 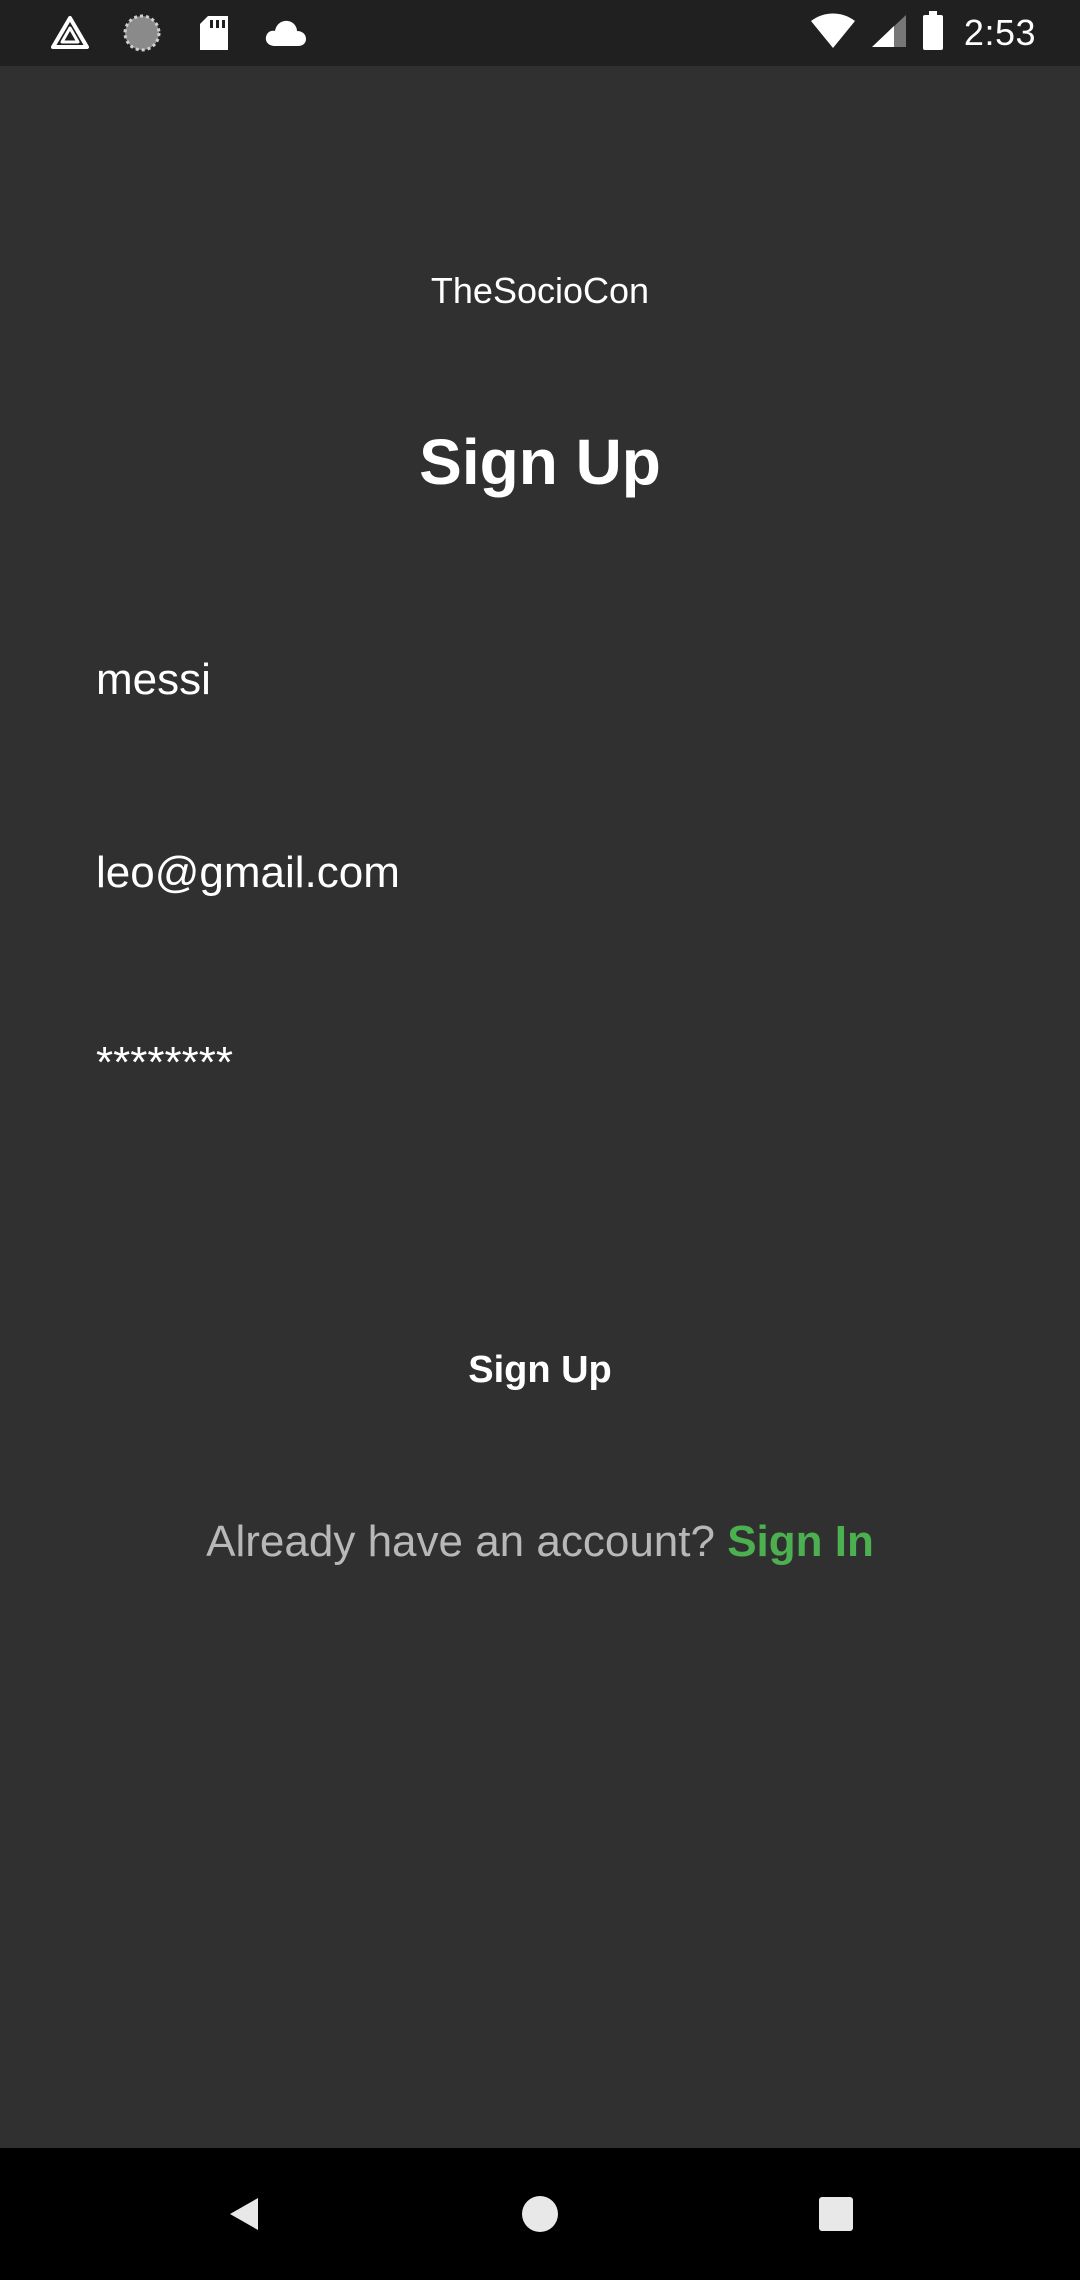 I want to click on system-indicators: 2:53, so click(x=923, y=33).